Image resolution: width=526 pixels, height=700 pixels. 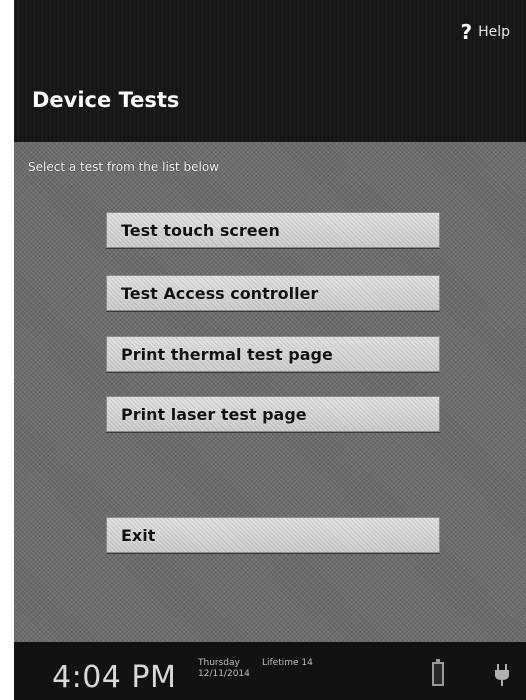 I want to click on exit-button: Exit, so click(x=273, y=535).